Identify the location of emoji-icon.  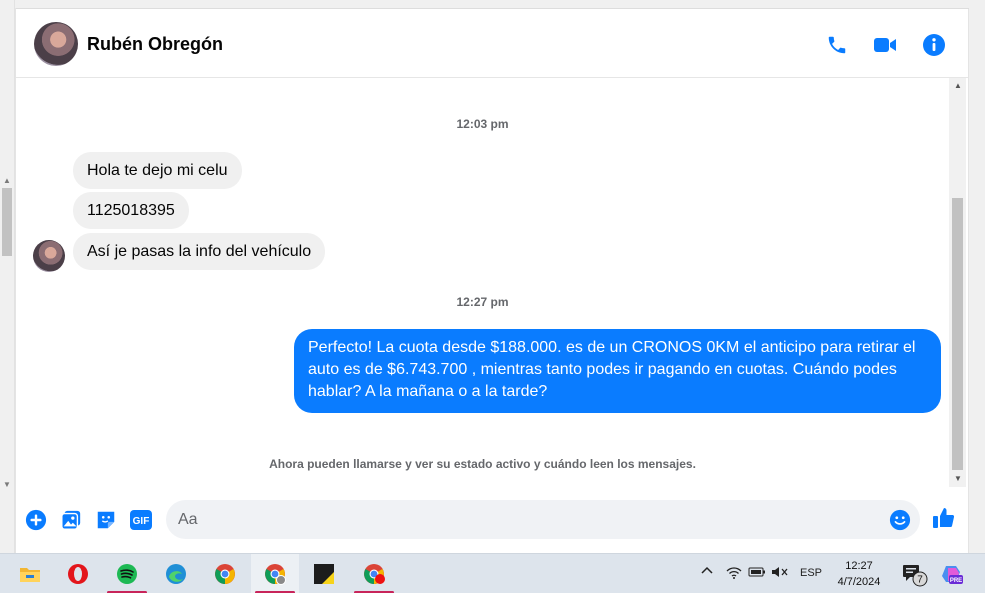
(900, 520).